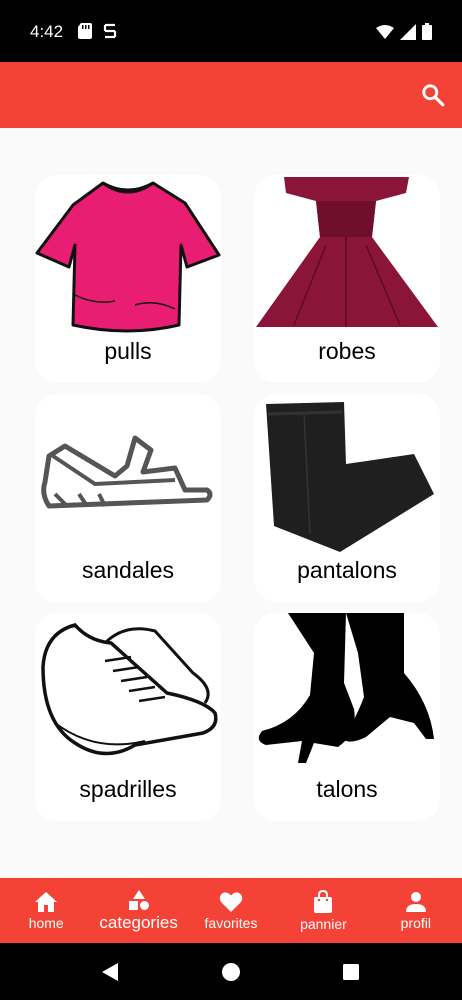  I want to click on nav-label: pannier, so click(323, 923).